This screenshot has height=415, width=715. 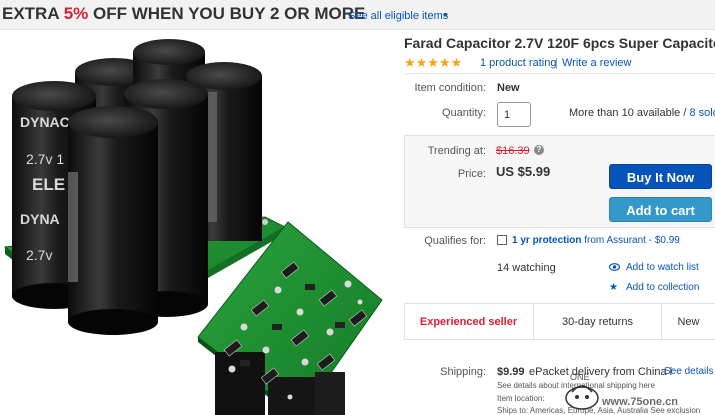 What do you see at coordinates (227, 13) in the screenshot?
I see `promo-text-after: OFF WHEN YOU BUY 2 OR MORE` at bounding box center [227, 13].